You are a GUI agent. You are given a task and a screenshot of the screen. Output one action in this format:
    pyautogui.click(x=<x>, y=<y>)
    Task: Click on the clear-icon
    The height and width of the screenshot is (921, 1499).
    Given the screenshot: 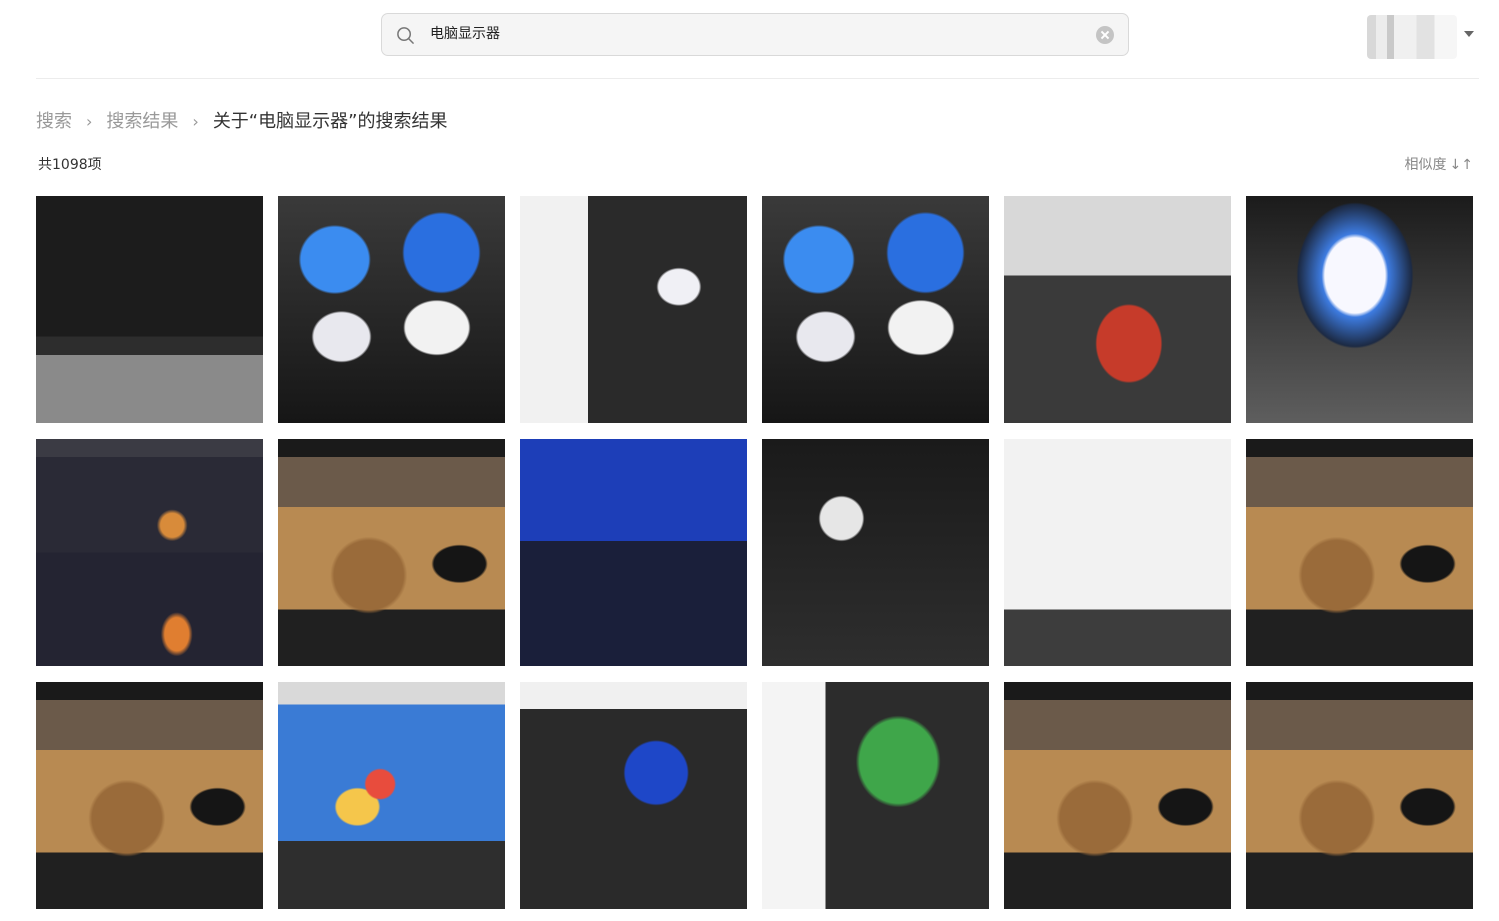 What is the action you would take?
    pyautogui.click(x=1105, y=35)
    